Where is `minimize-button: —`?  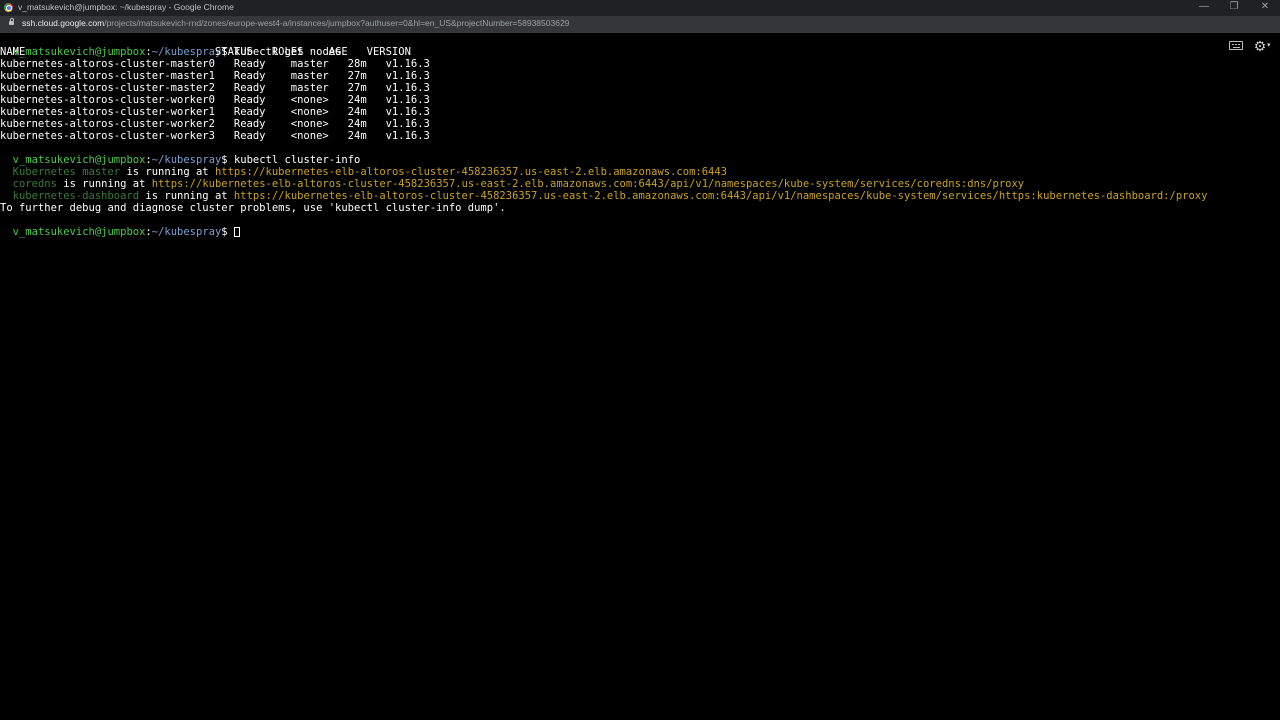 minimize-button: — is located at coordinates (1204, 8).